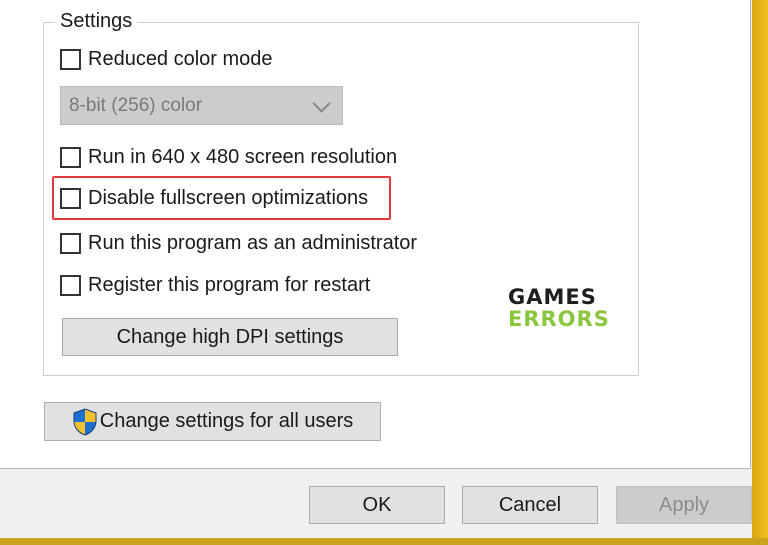  I want to click on disable-fullscreen-optimizations-option: Disable fullscreen optimizations, so click(214, 198).